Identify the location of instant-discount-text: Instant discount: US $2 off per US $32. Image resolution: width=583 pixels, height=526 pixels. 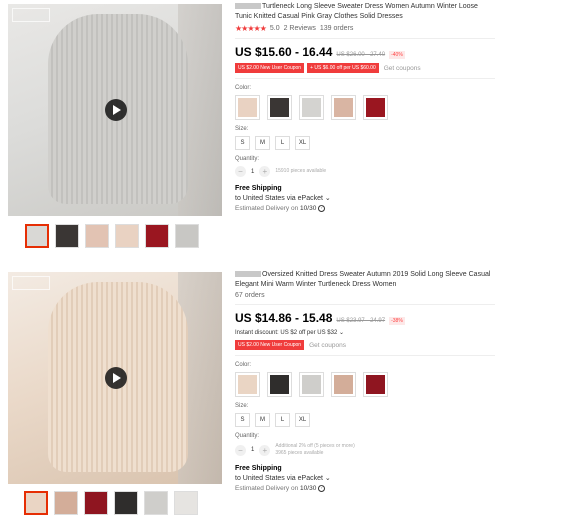
(286, 333).